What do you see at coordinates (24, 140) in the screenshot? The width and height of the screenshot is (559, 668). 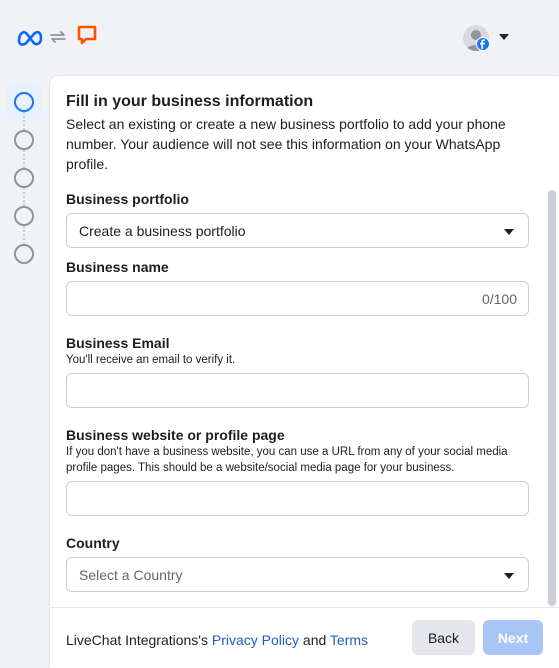 I see `step-2-indicator` at bounding box center [24, 140].